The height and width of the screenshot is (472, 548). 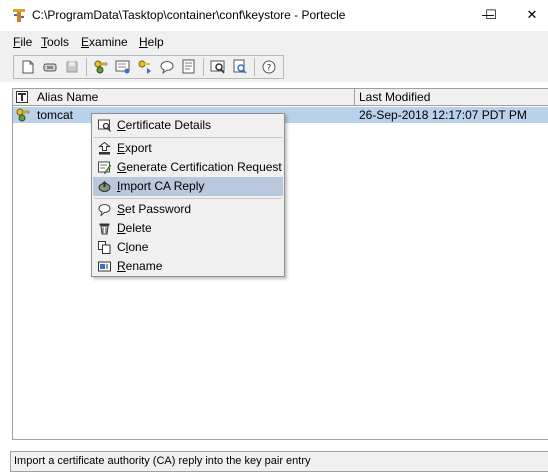 I want to click on menu-help: Help, so click(x=151, y=42).